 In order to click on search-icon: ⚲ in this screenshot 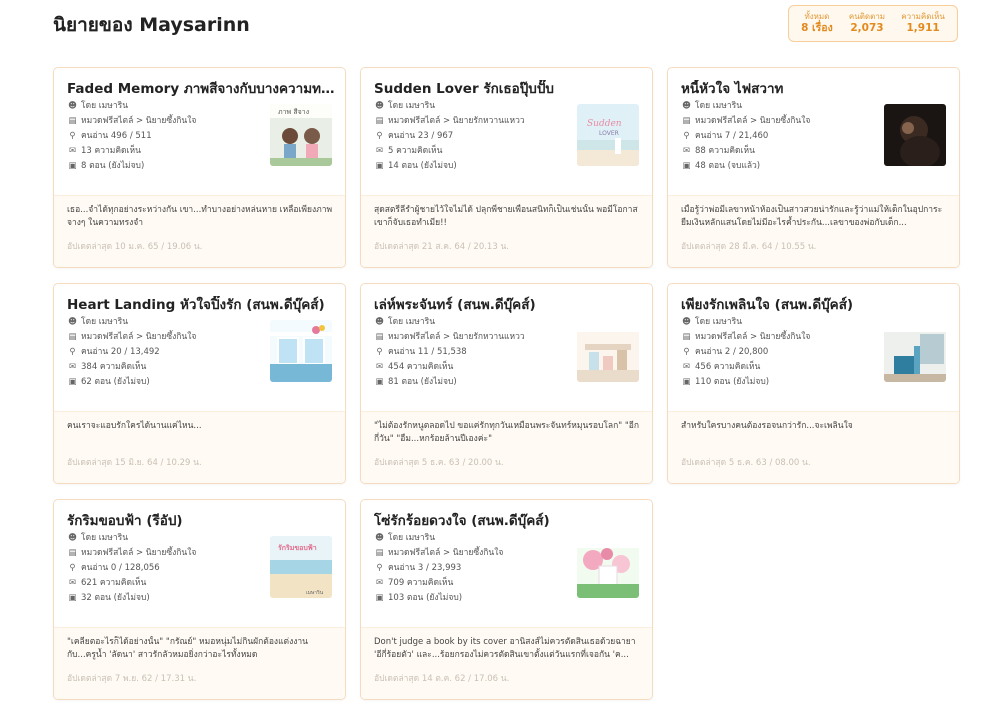, I will do `click(686, 352)`.